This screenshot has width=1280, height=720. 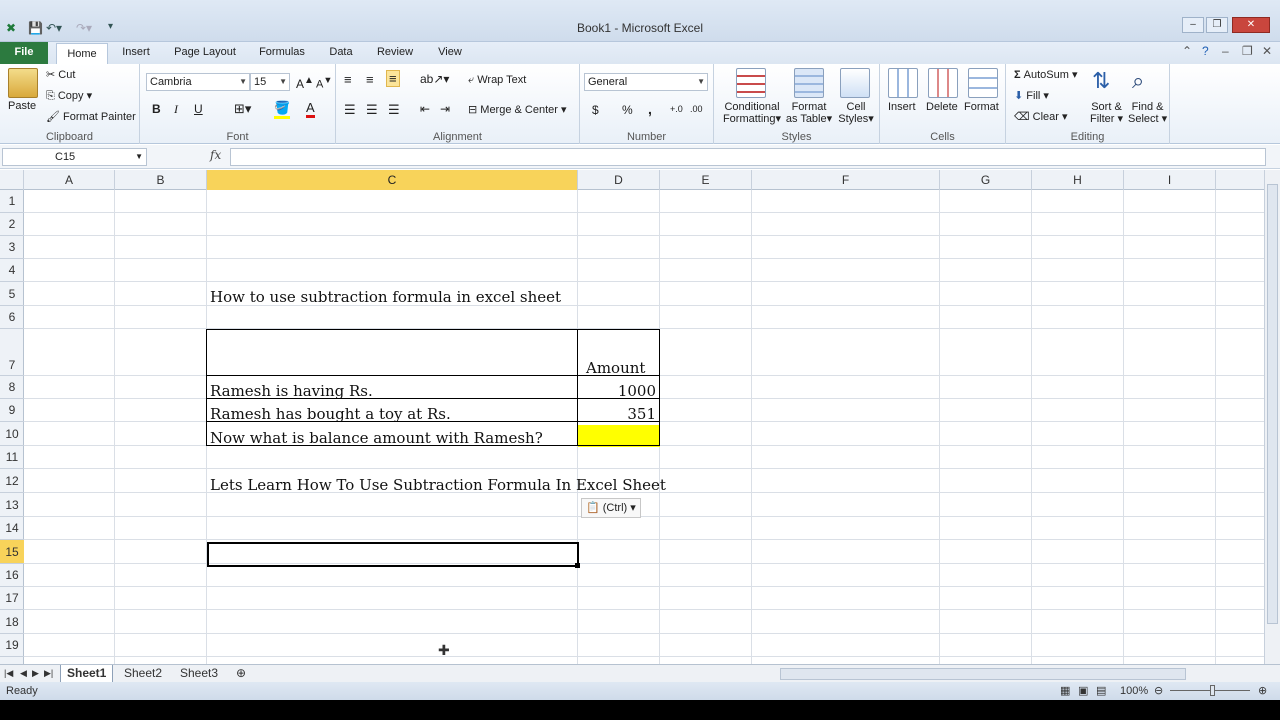 I want to click on row-header: 2, so click(x=12, y=224).